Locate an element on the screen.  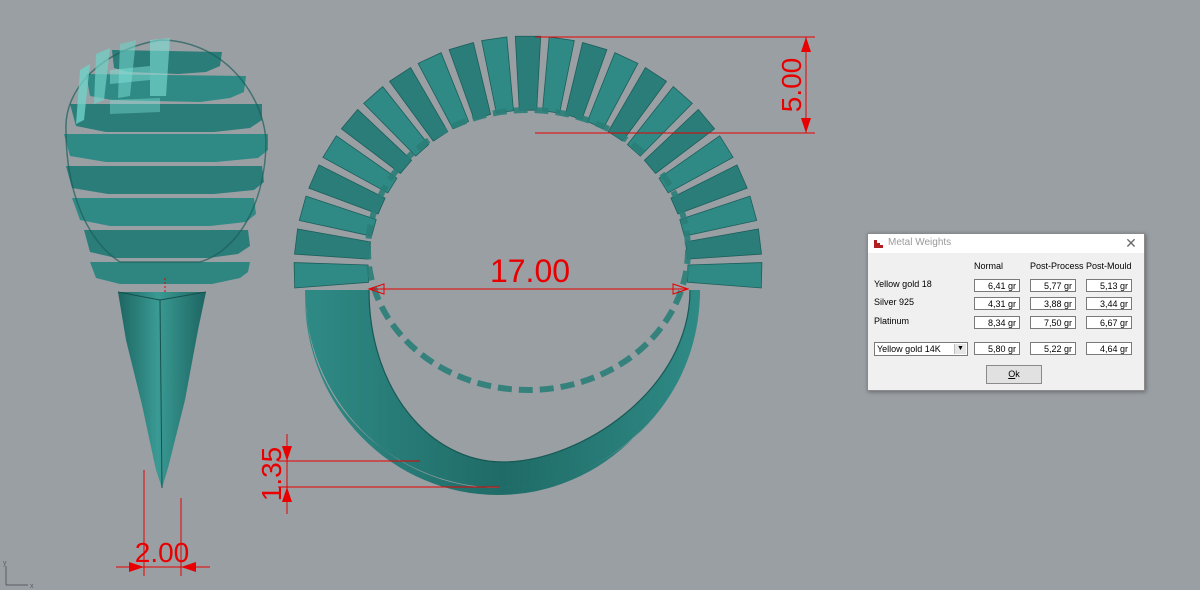
weight-field: 5,77 gr is located at coordinates (1053, 285).